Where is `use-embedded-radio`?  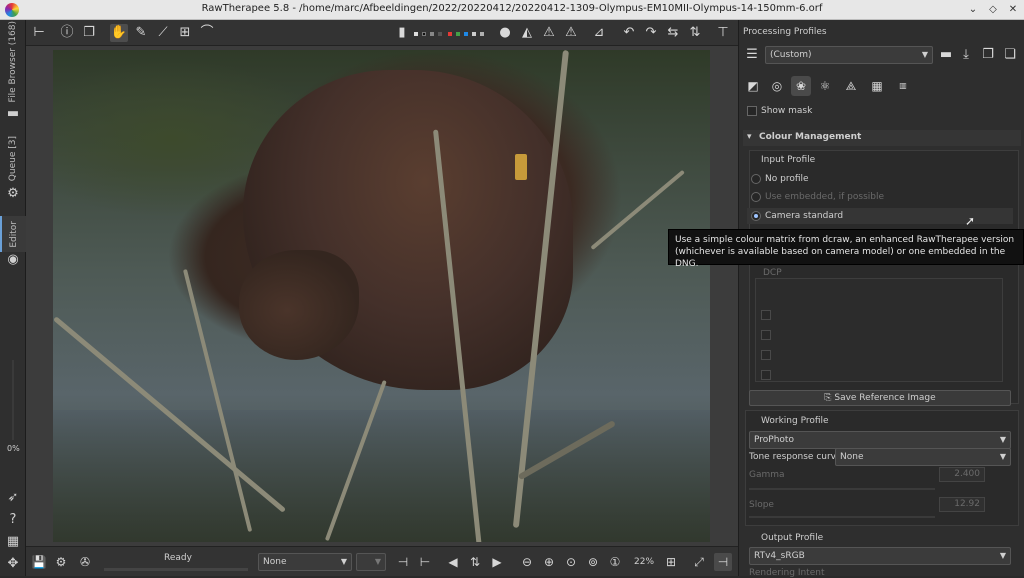 use-embedded-radio is located at coordinates (756, 197).